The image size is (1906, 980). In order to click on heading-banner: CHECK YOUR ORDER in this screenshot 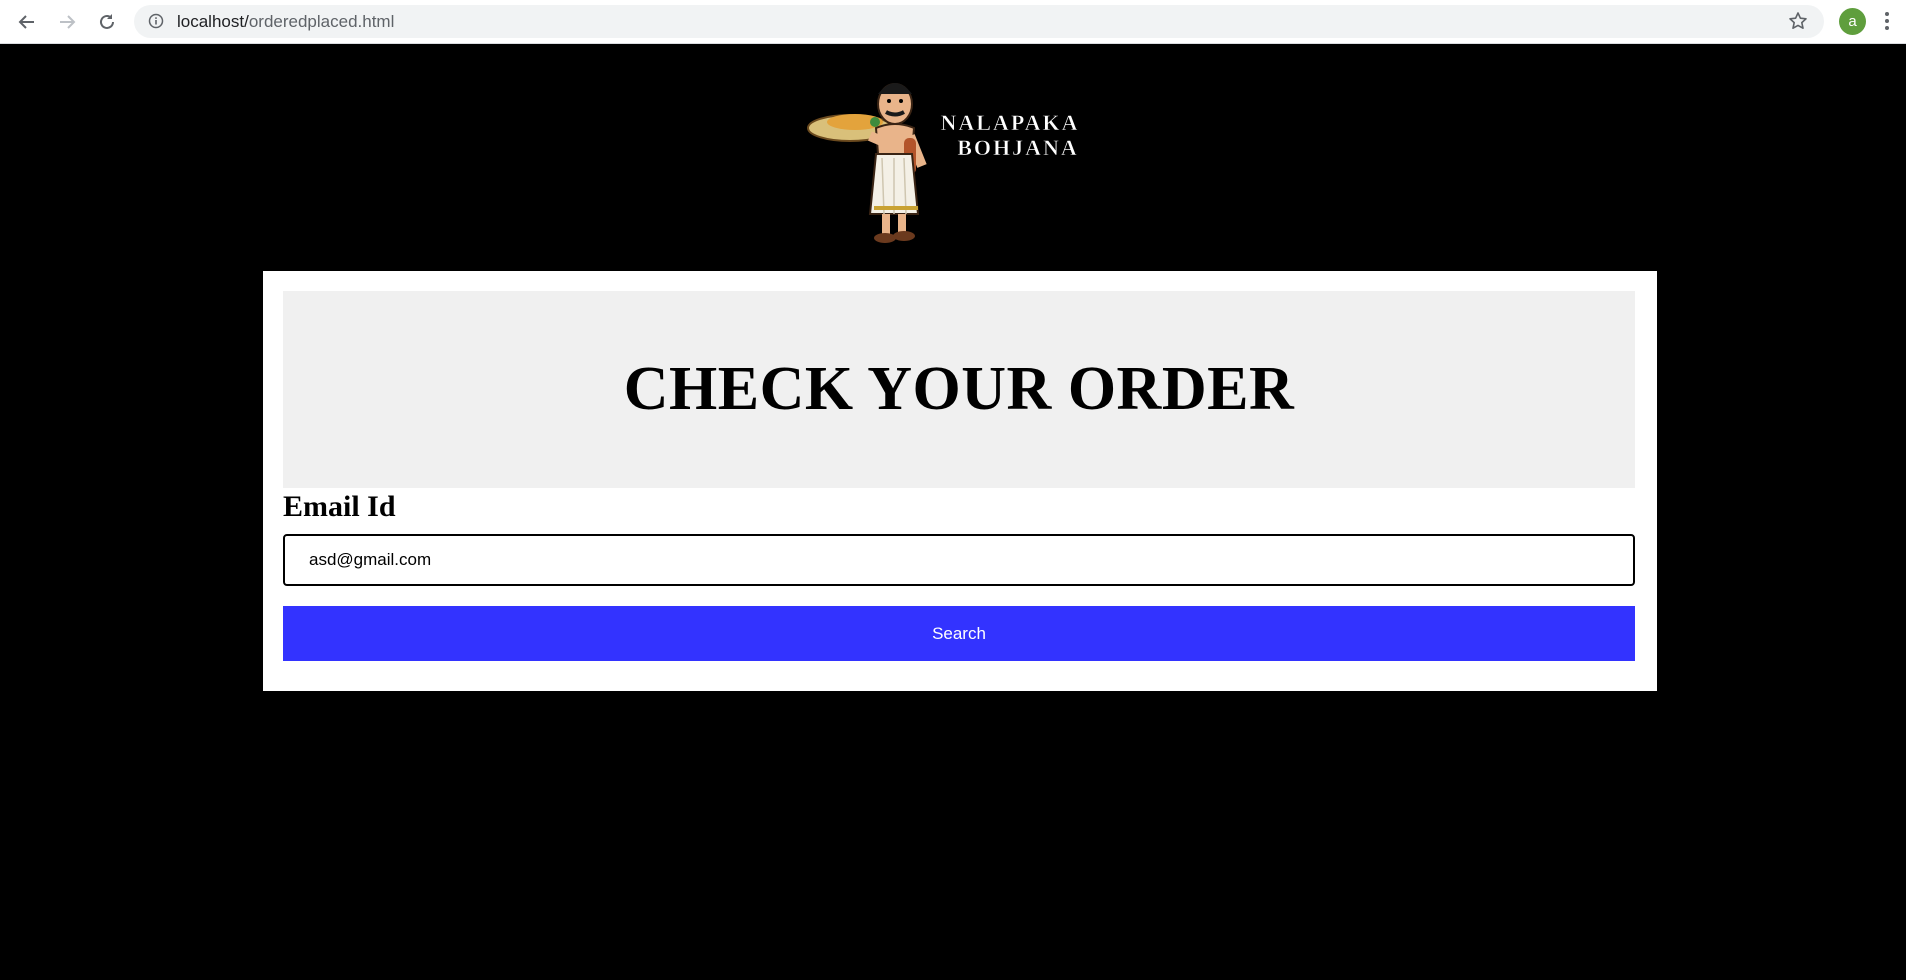, I will do `click(959, 389)`.